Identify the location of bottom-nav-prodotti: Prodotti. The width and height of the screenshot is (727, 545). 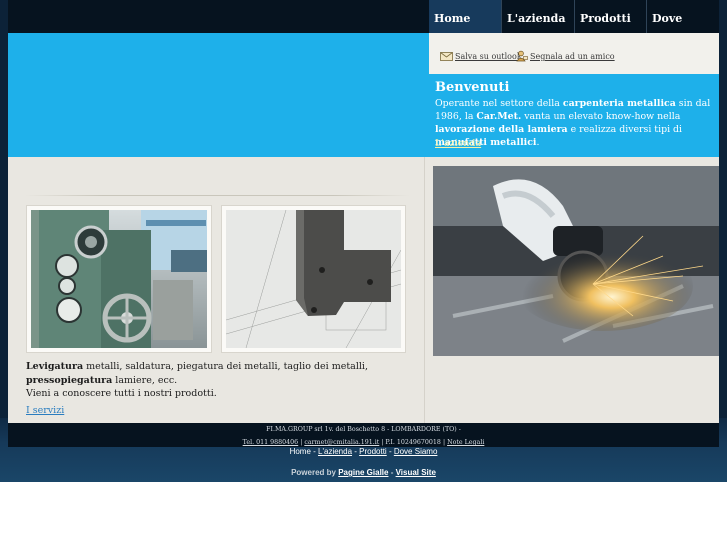
(373, 451).